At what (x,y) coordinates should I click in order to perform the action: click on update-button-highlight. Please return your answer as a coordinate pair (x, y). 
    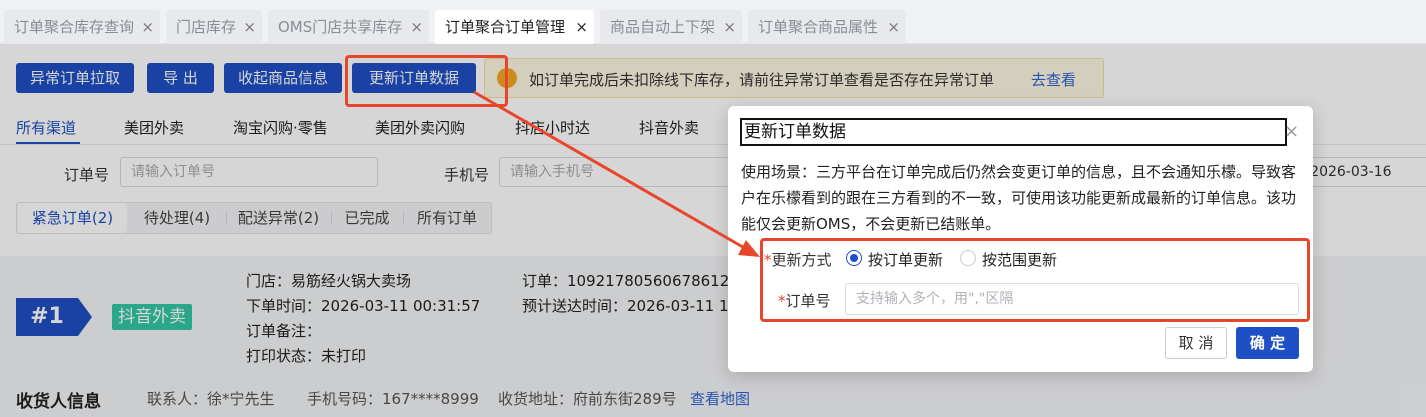
    Looking at the image, I should click on (426, 81).